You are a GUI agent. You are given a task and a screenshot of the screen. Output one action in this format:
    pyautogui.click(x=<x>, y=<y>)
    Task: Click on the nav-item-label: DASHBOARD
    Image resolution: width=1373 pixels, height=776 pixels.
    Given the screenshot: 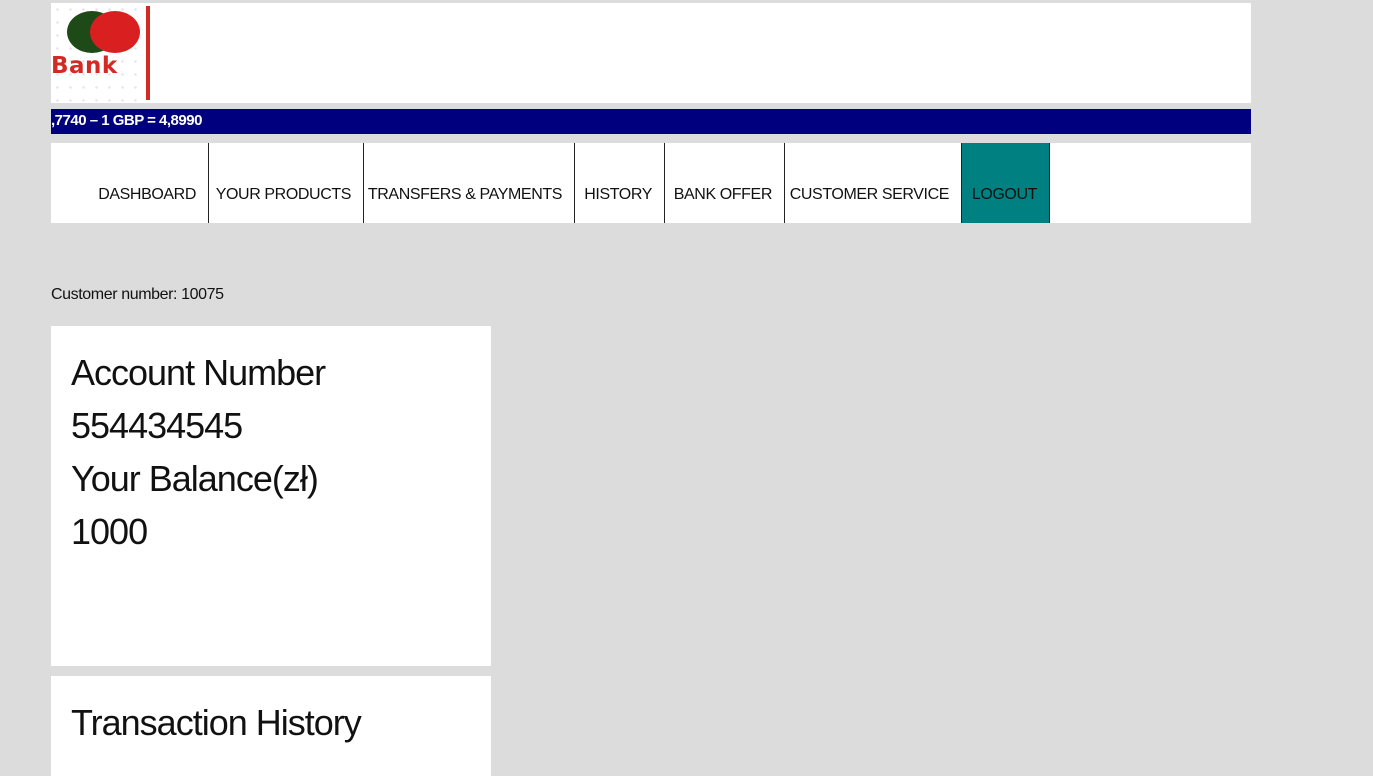 What is the action you would take?
    pyautogui.click(x=147, y=194)
    